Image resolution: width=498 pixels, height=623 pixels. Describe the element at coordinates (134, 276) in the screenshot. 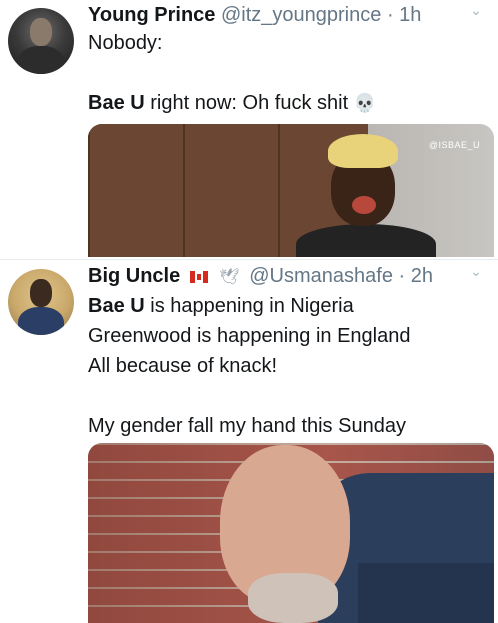

I see `display-name: Big Uncle` at that location.